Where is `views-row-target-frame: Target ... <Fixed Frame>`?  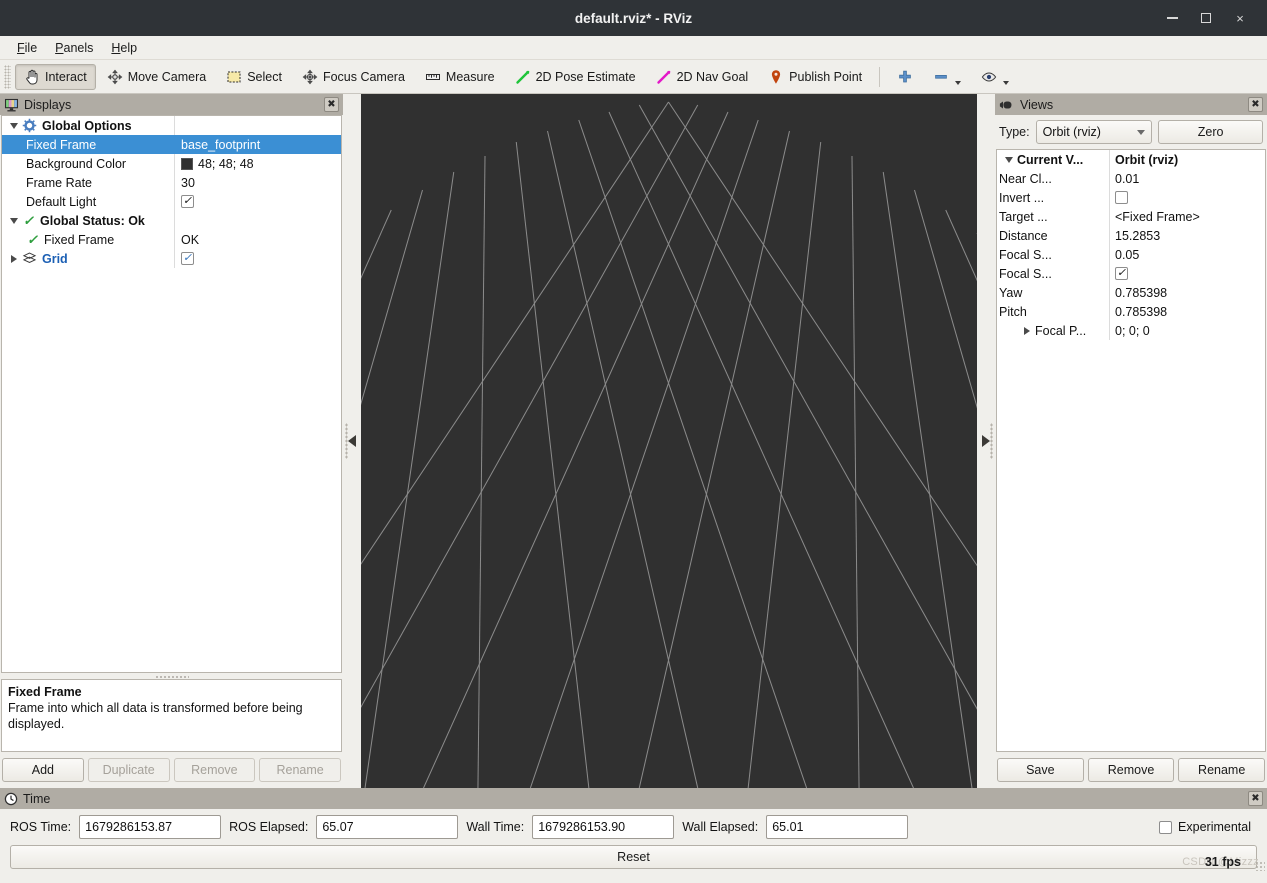
views-row-target-frame: Target ... <Fixed Frame> is located at coordinates (1131, 216).